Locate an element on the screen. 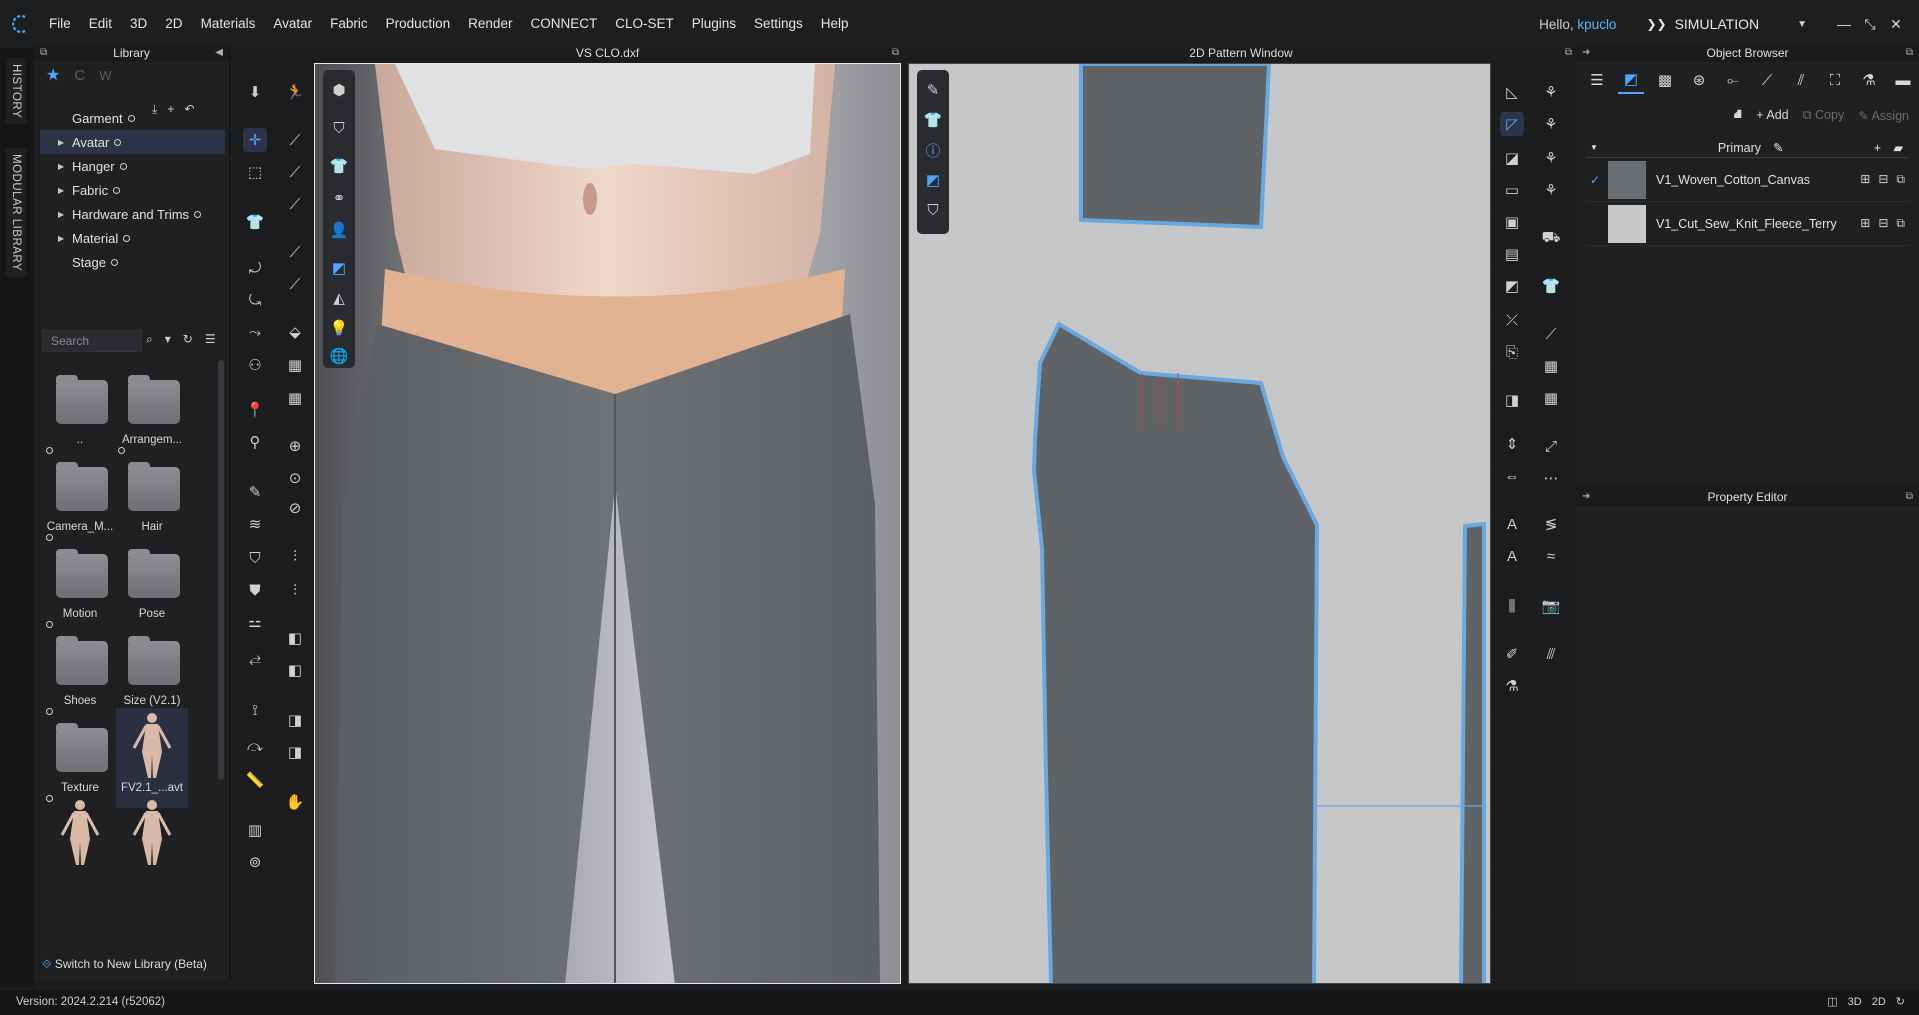 The height and width of the screenshot is (1015, 1919). library-tile: Hair is located at coordinates (152, 497).